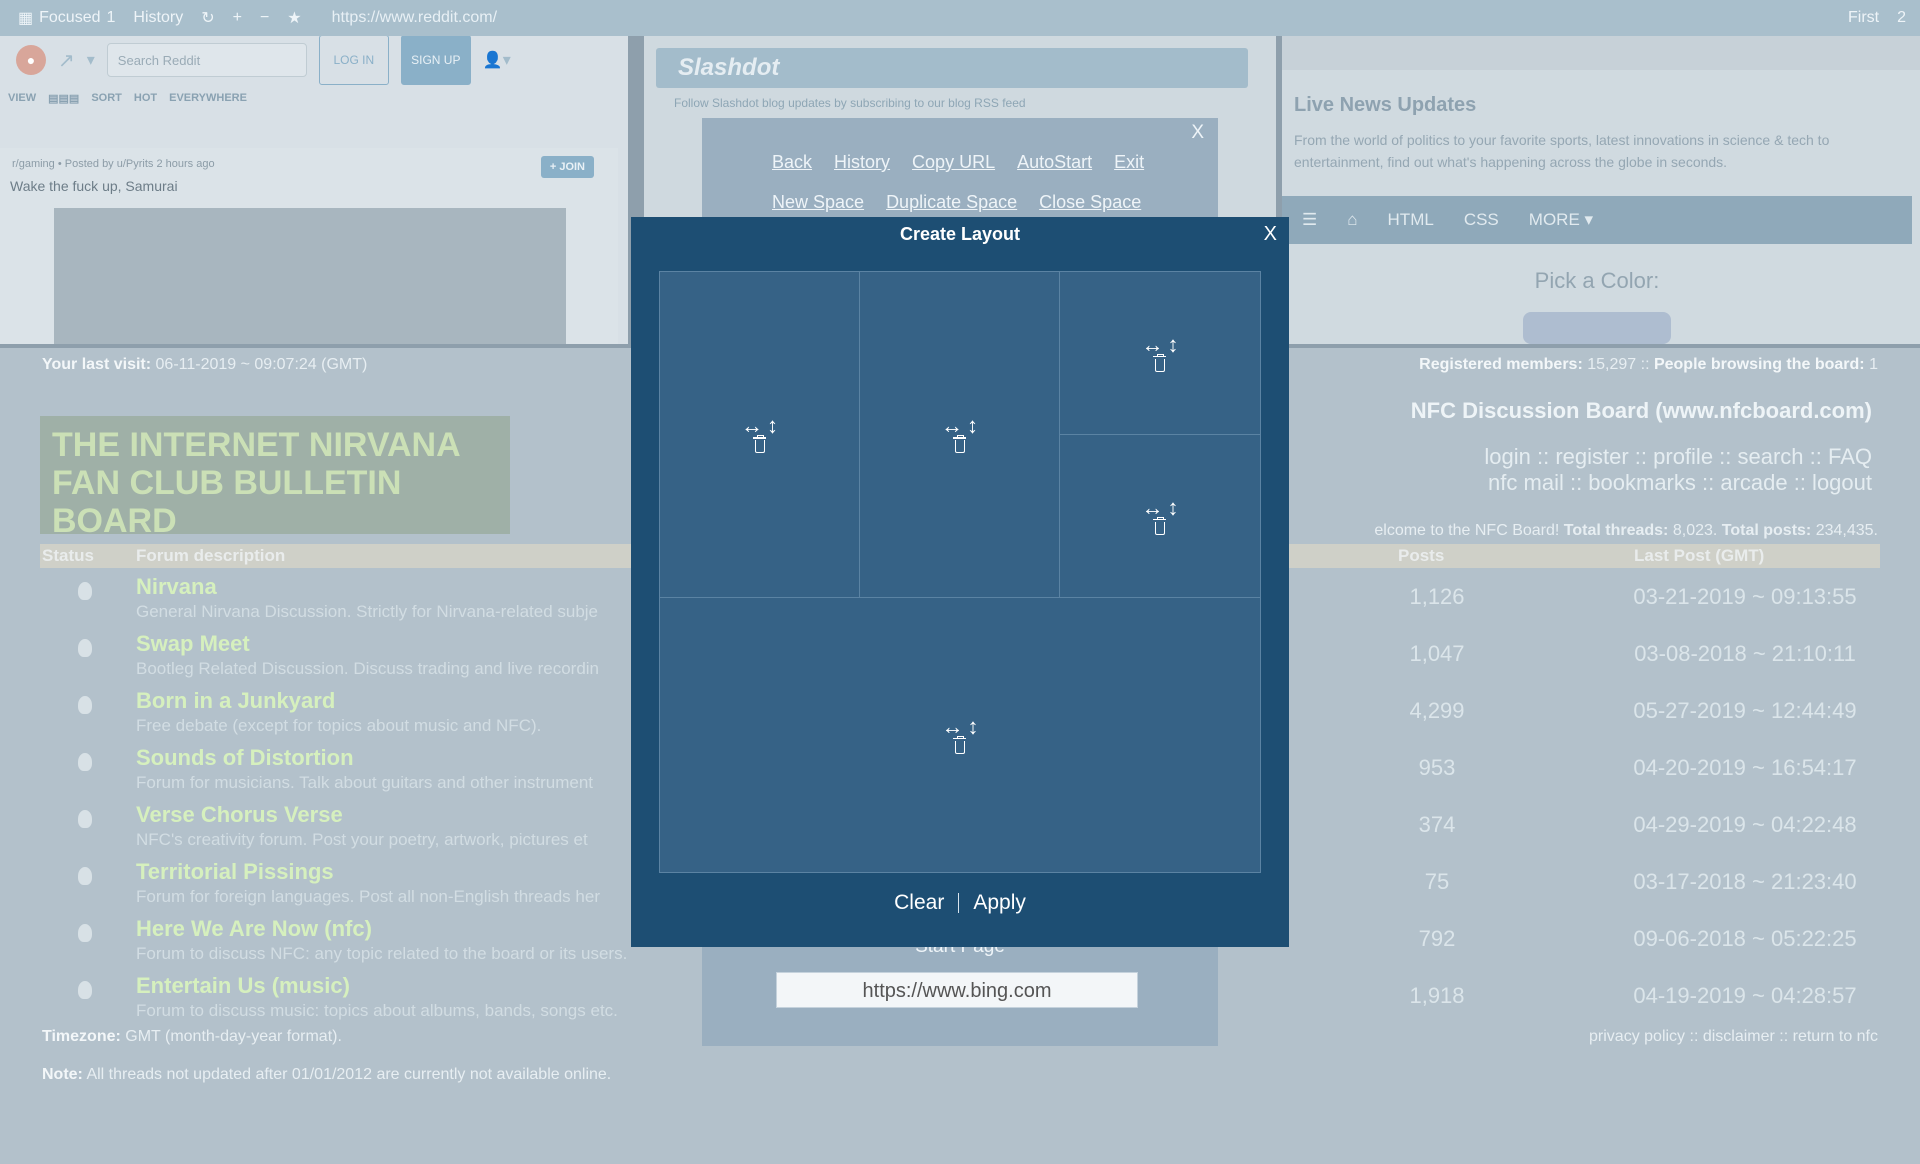 The height and width of the screenshot is (1164, 1920). I want to click on forum-posts: 75, so click(1437, 881).